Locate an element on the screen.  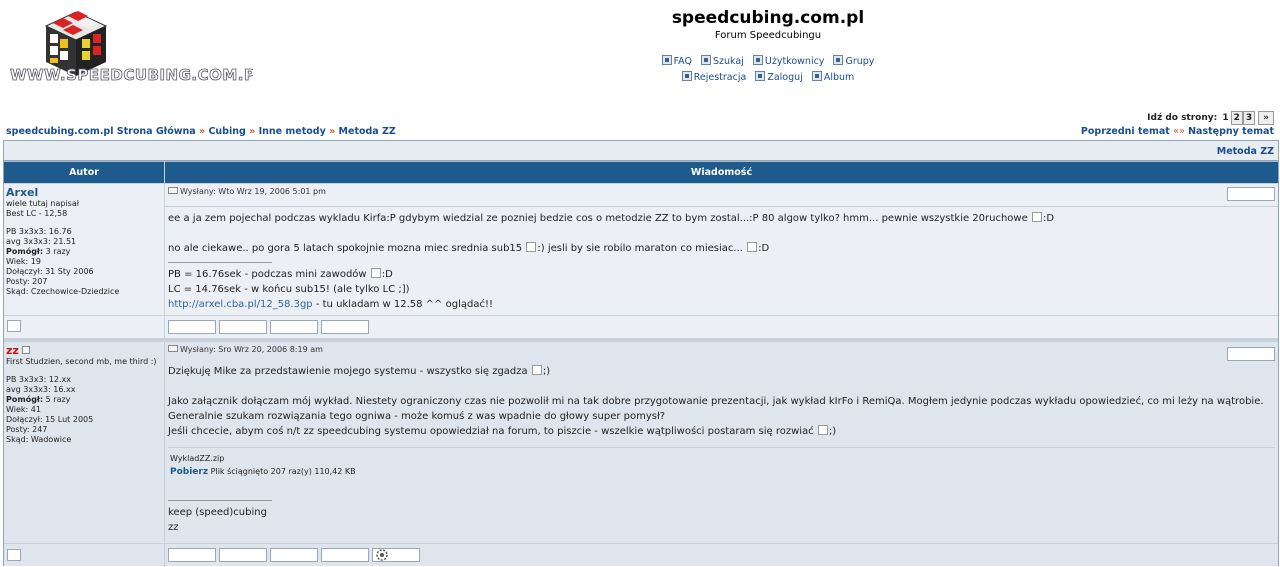
page-2-link: 2 is located at coordinates (1236, 118).